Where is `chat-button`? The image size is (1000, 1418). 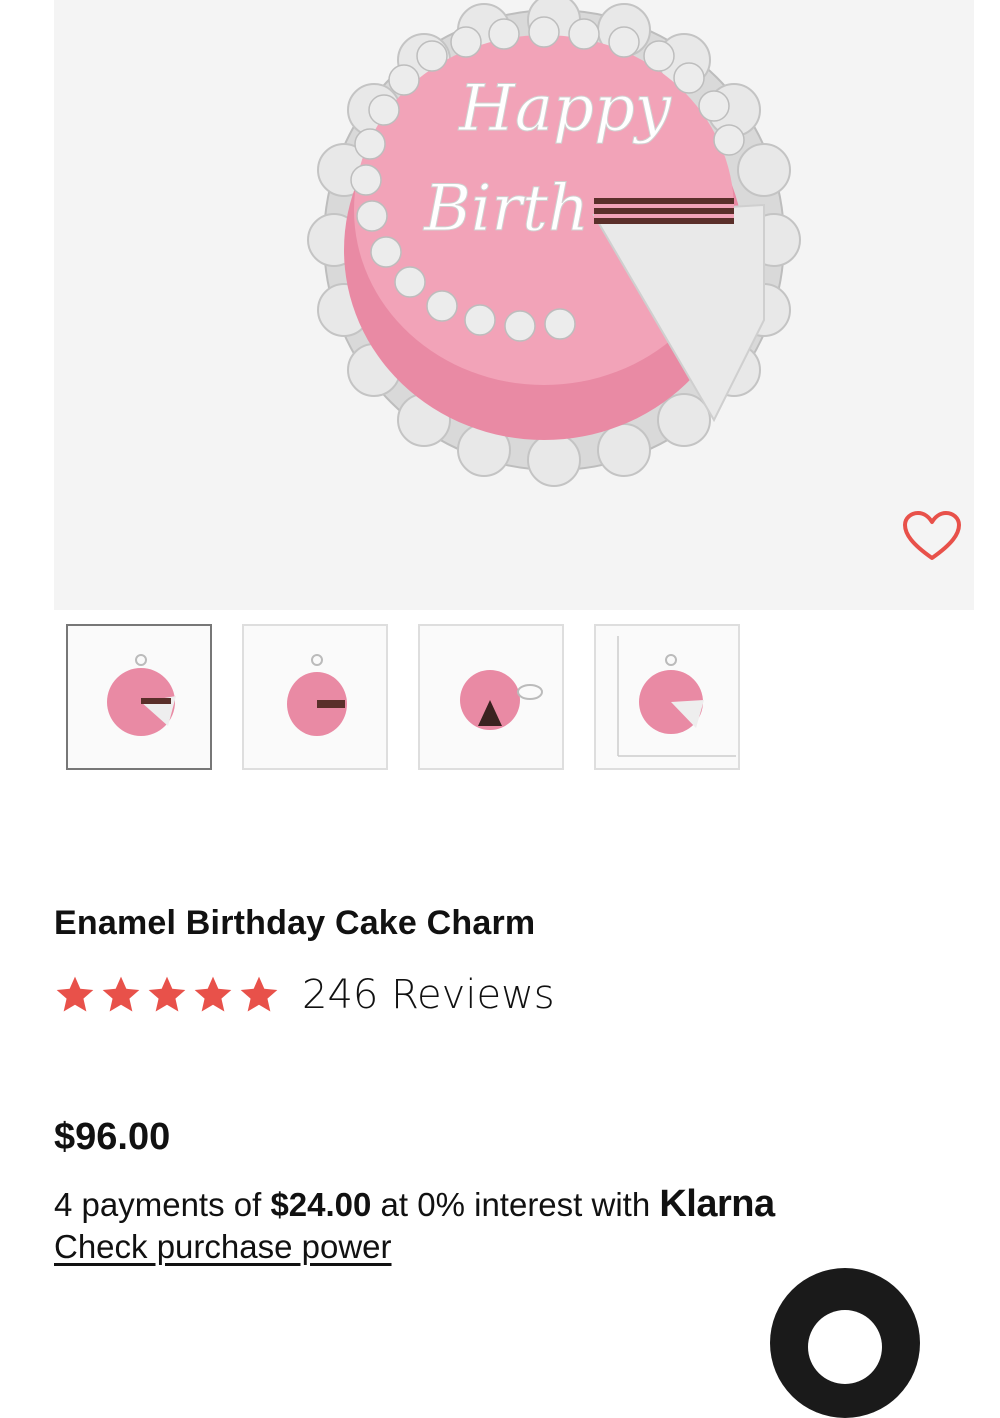
chat-button is located at coordinates (845, 1343).